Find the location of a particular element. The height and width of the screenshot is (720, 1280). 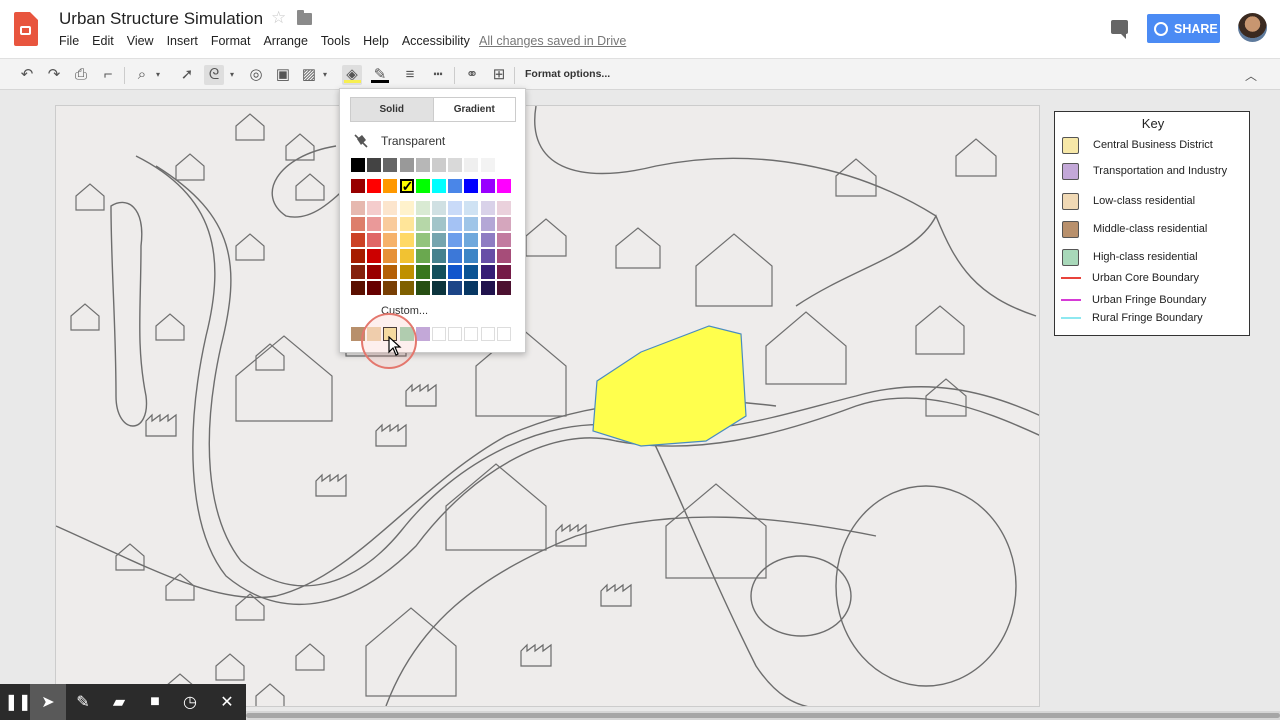

shape-icon: ◎ is located at coordinates (256, 75).